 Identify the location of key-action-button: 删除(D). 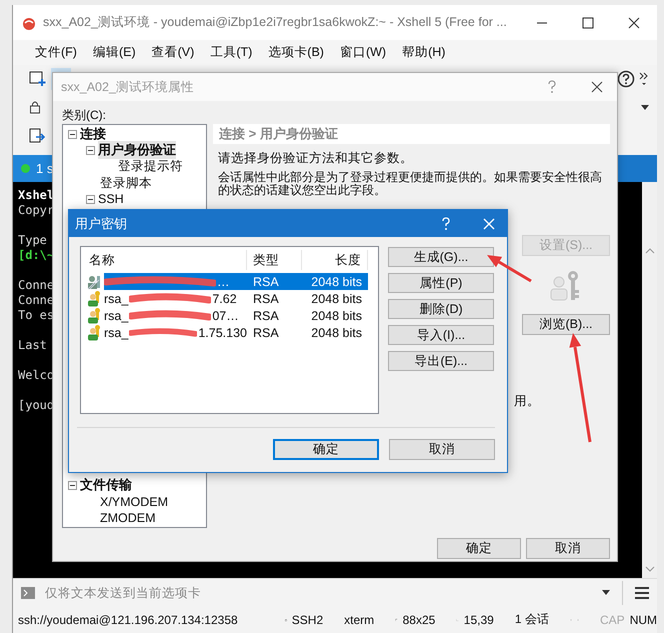
(441, 309).